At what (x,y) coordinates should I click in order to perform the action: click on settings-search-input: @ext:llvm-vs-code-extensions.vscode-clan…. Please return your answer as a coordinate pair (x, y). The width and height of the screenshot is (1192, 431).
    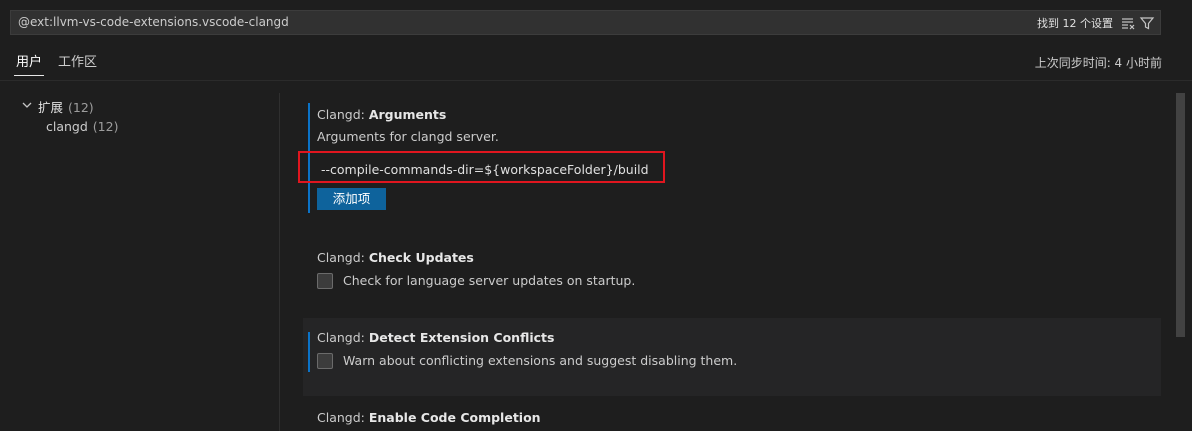
    Looking at the image, I should click on (585, 22).